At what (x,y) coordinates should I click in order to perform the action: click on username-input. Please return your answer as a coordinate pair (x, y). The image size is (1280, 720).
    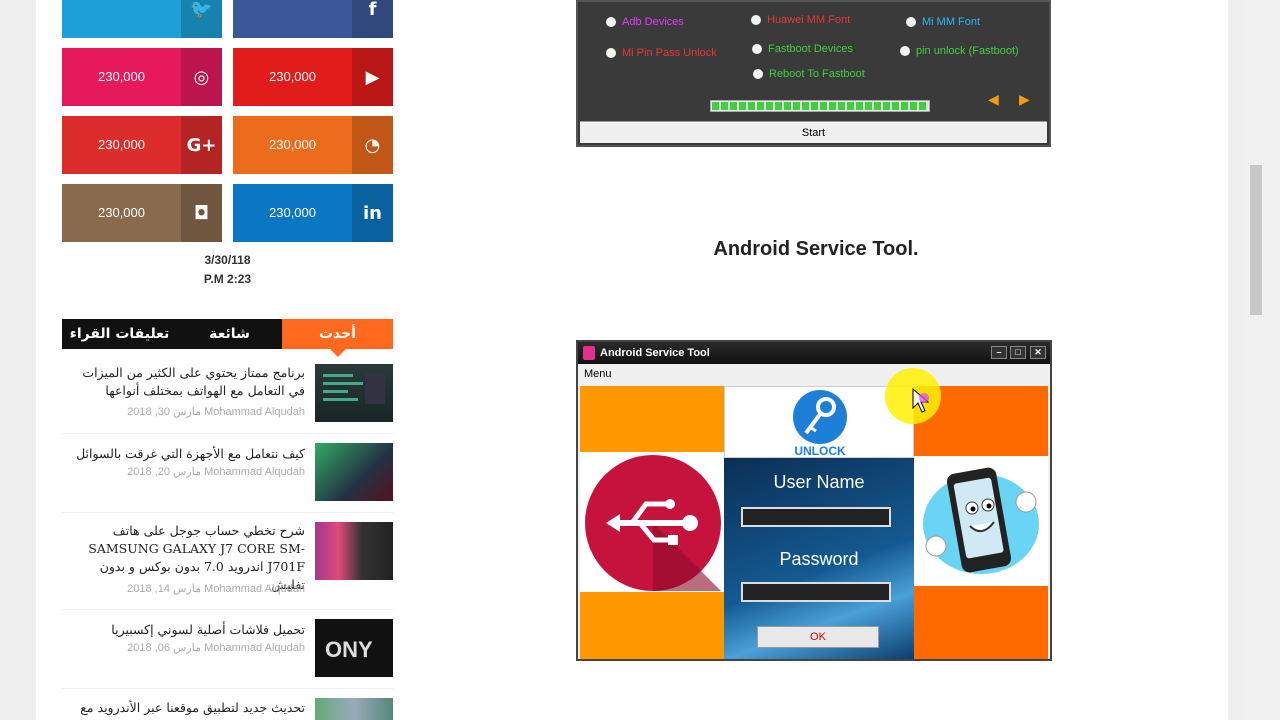
    Looking at the image, I should click on (816, 517).